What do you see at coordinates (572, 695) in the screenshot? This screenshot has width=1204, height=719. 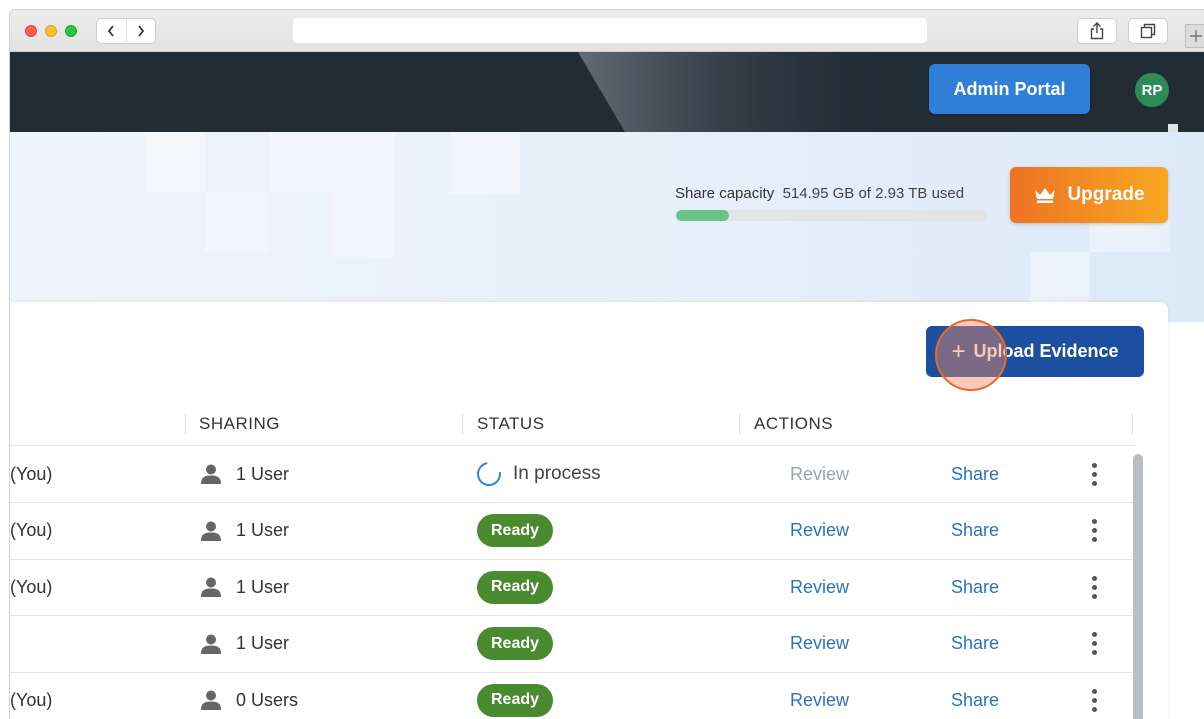 I see `table-row: (You) 0 Users Ready Review Share` at bounding box center [572, 695].